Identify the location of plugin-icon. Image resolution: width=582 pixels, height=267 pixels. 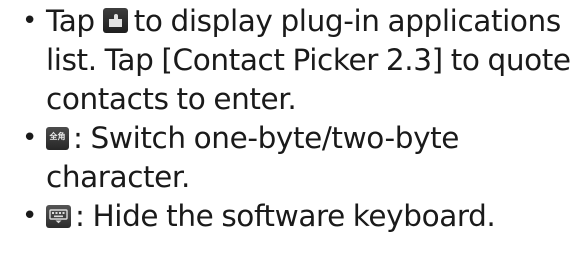
(115, 20).